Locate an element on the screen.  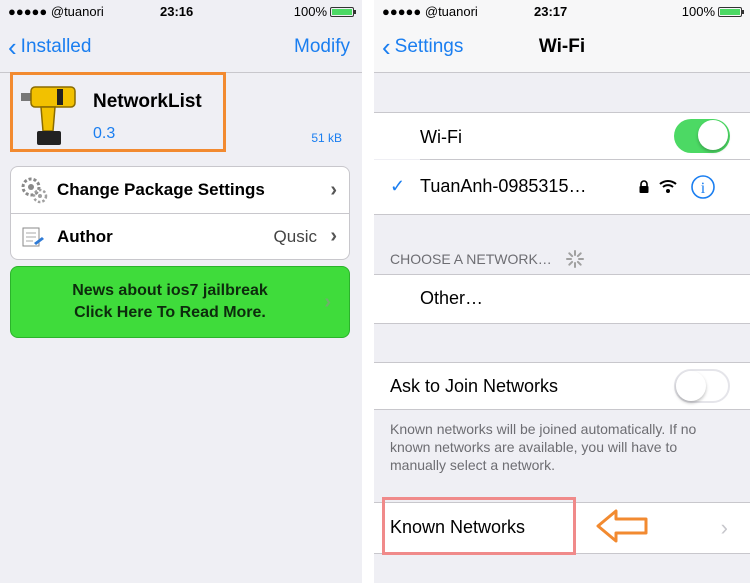
author-row: Author Qusic › is located at coordinates (180, 236).